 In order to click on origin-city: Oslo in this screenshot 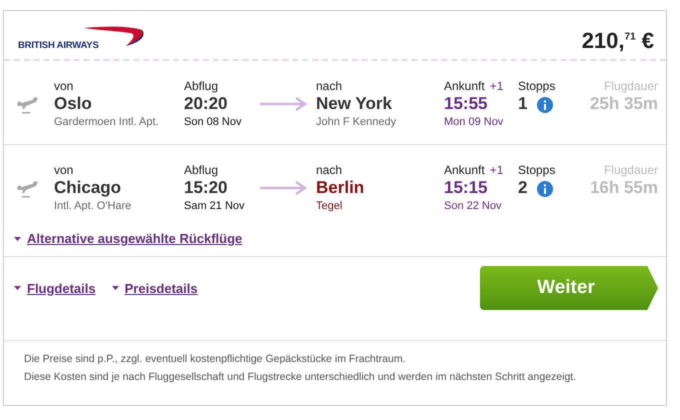, I will do `click(73, 104)`.